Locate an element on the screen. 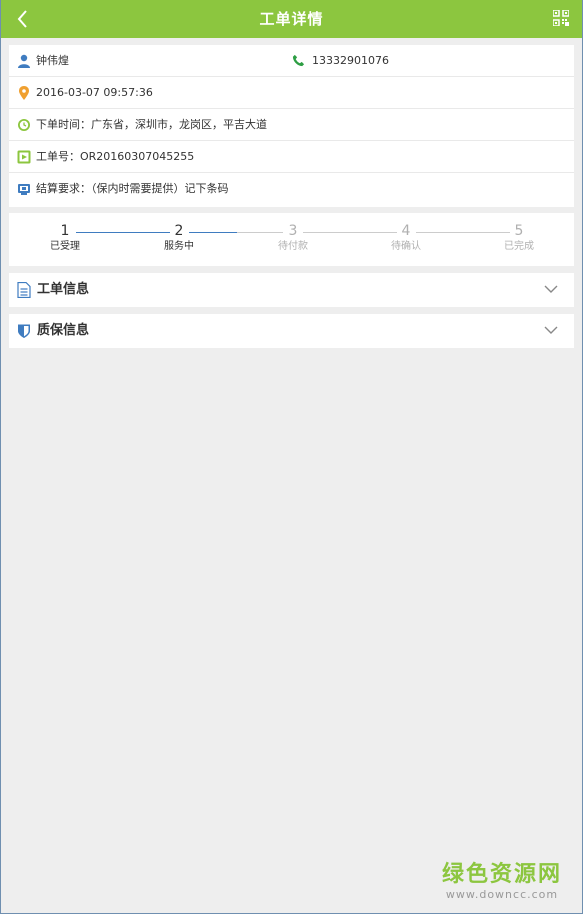 The image size is (583, 914). customer-phone: 13332901076 is located at coordinates (350, 61).